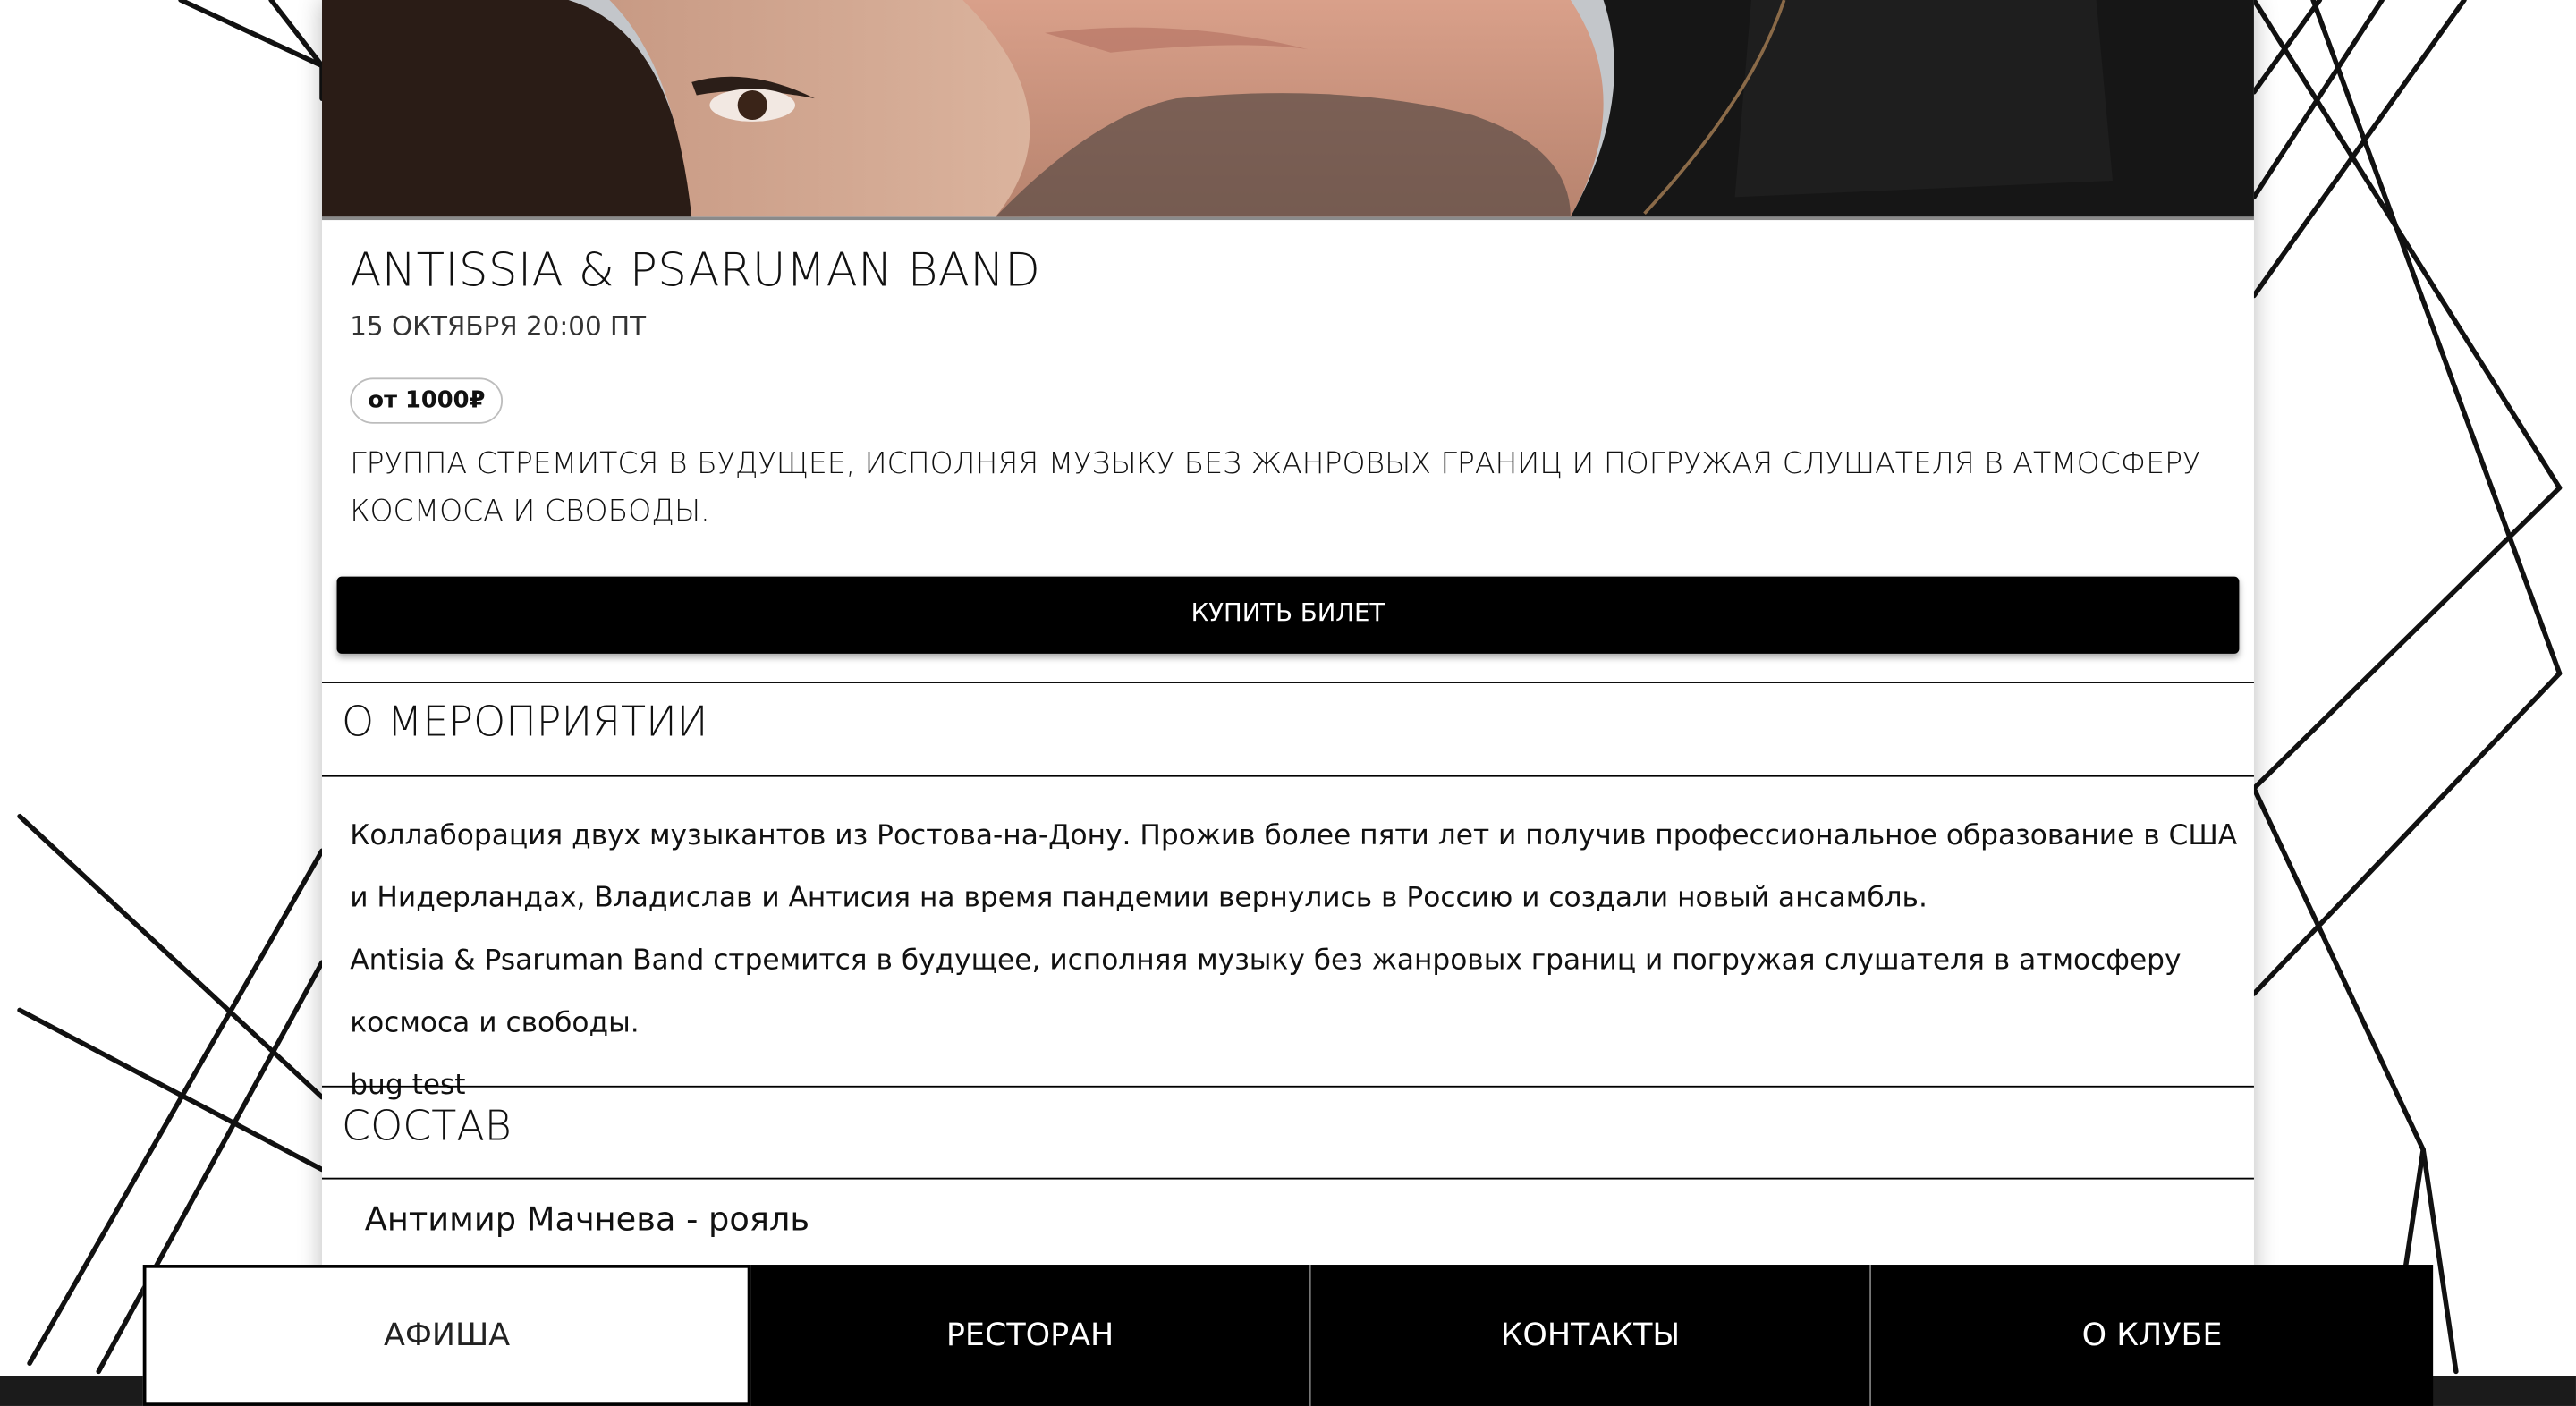  Describe the element at coordinates (1288, 615) in the screenshot. I see `buy-ticket-button: КУПИТЬ БИЛЕТ` at that location.